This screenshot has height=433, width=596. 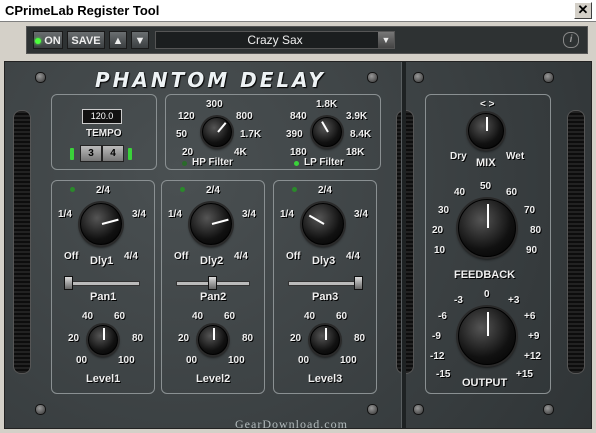 What do you see at coordinates (323, 224) in the screenshot?
I see `delay-3-knob` at bounding box center [323, 224].